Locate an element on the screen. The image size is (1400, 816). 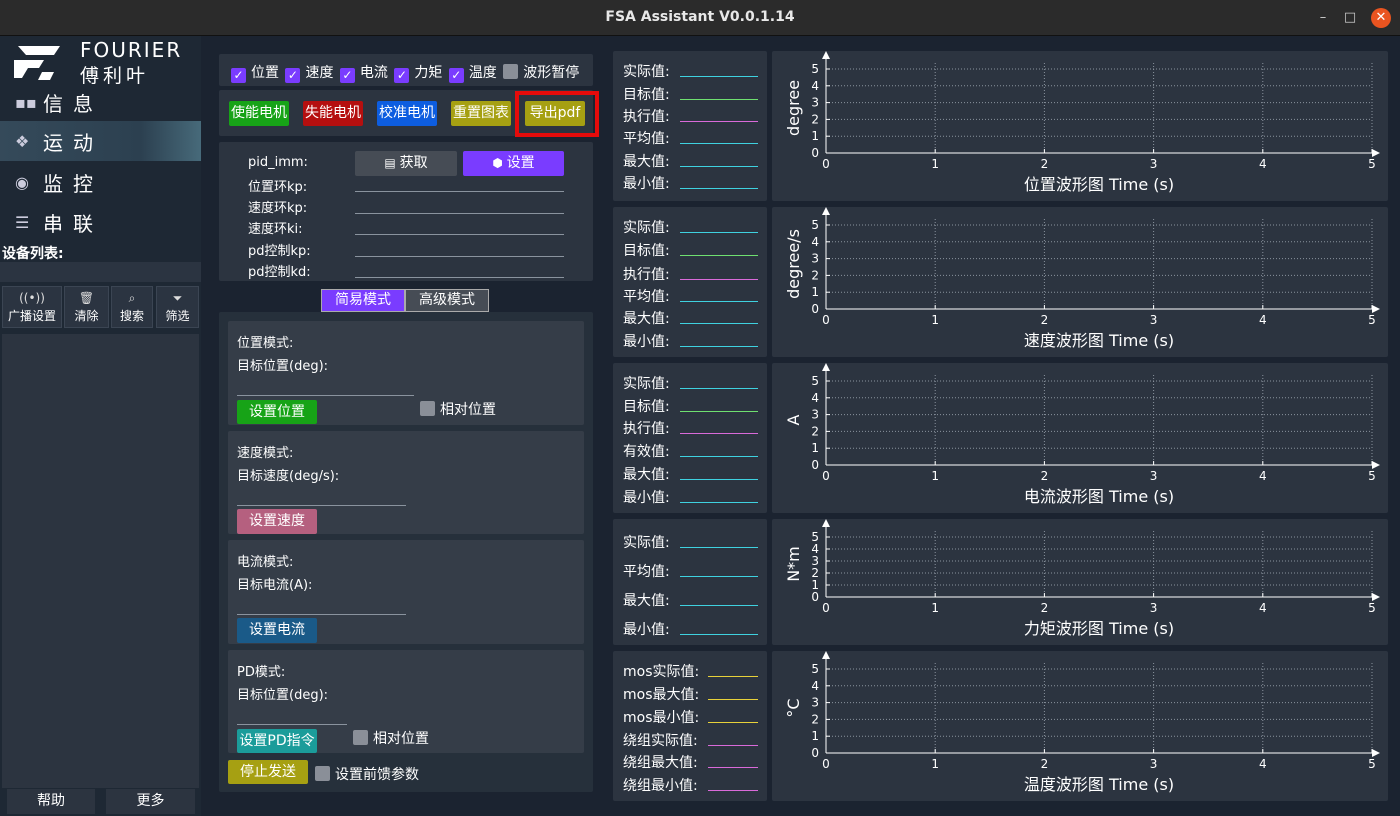
chart-svg: 0 1 2 3 4 5012345电流波形图 Time (s)A is located at coordinates (1080, 438).